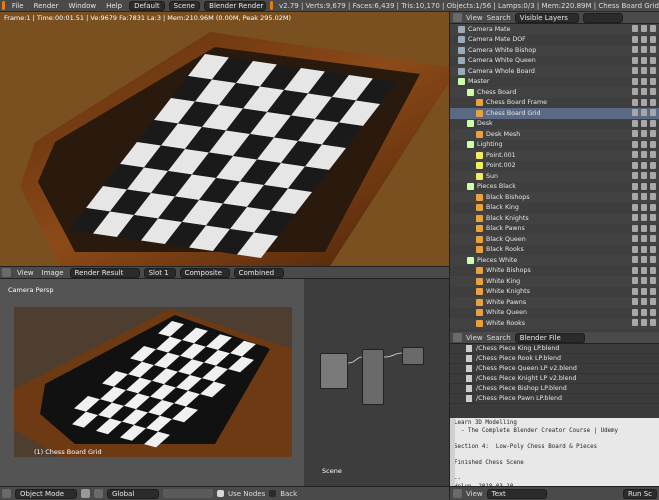  Describe the element at coordinates (474, 18) in the screenshot. I see `outliner-view-menu: View` at that location.